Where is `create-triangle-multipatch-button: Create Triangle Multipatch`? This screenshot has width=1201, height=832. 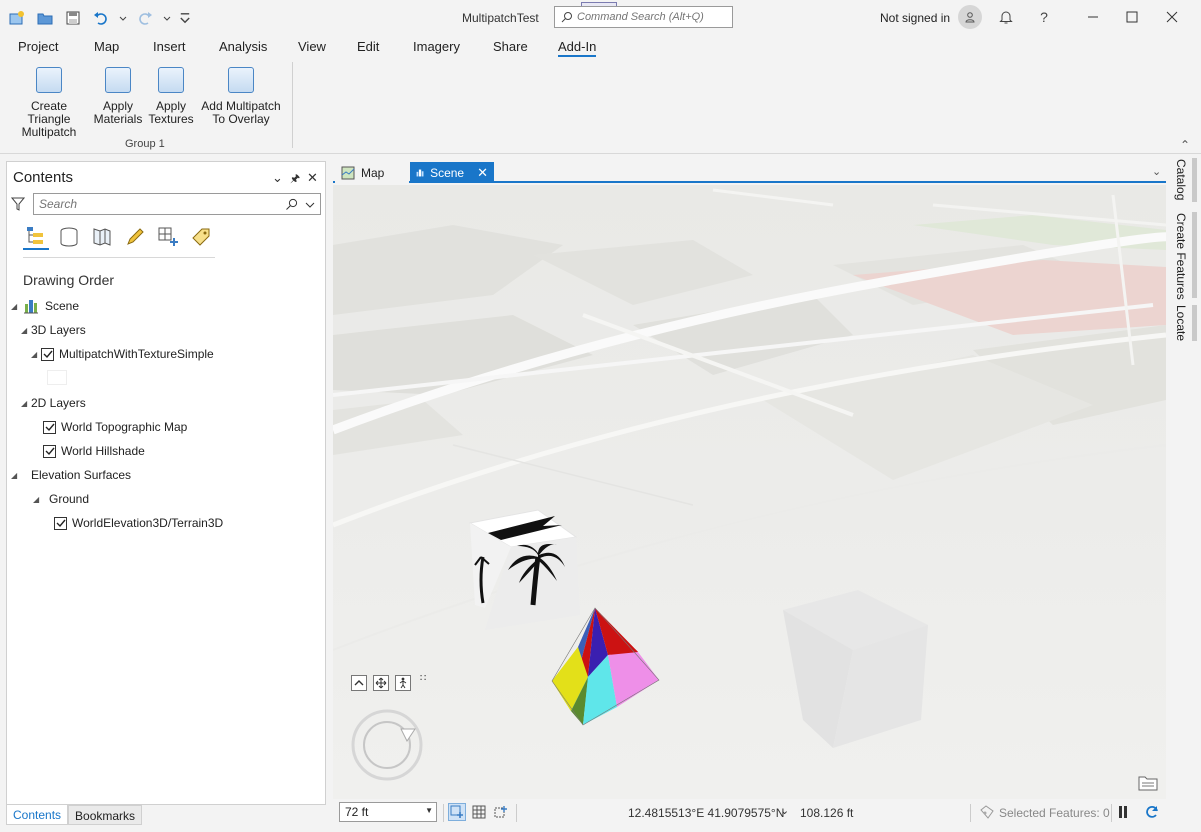
create-triangle-multipatch-button: Create Triangle Multipatch is located at coordinates (49, 101).